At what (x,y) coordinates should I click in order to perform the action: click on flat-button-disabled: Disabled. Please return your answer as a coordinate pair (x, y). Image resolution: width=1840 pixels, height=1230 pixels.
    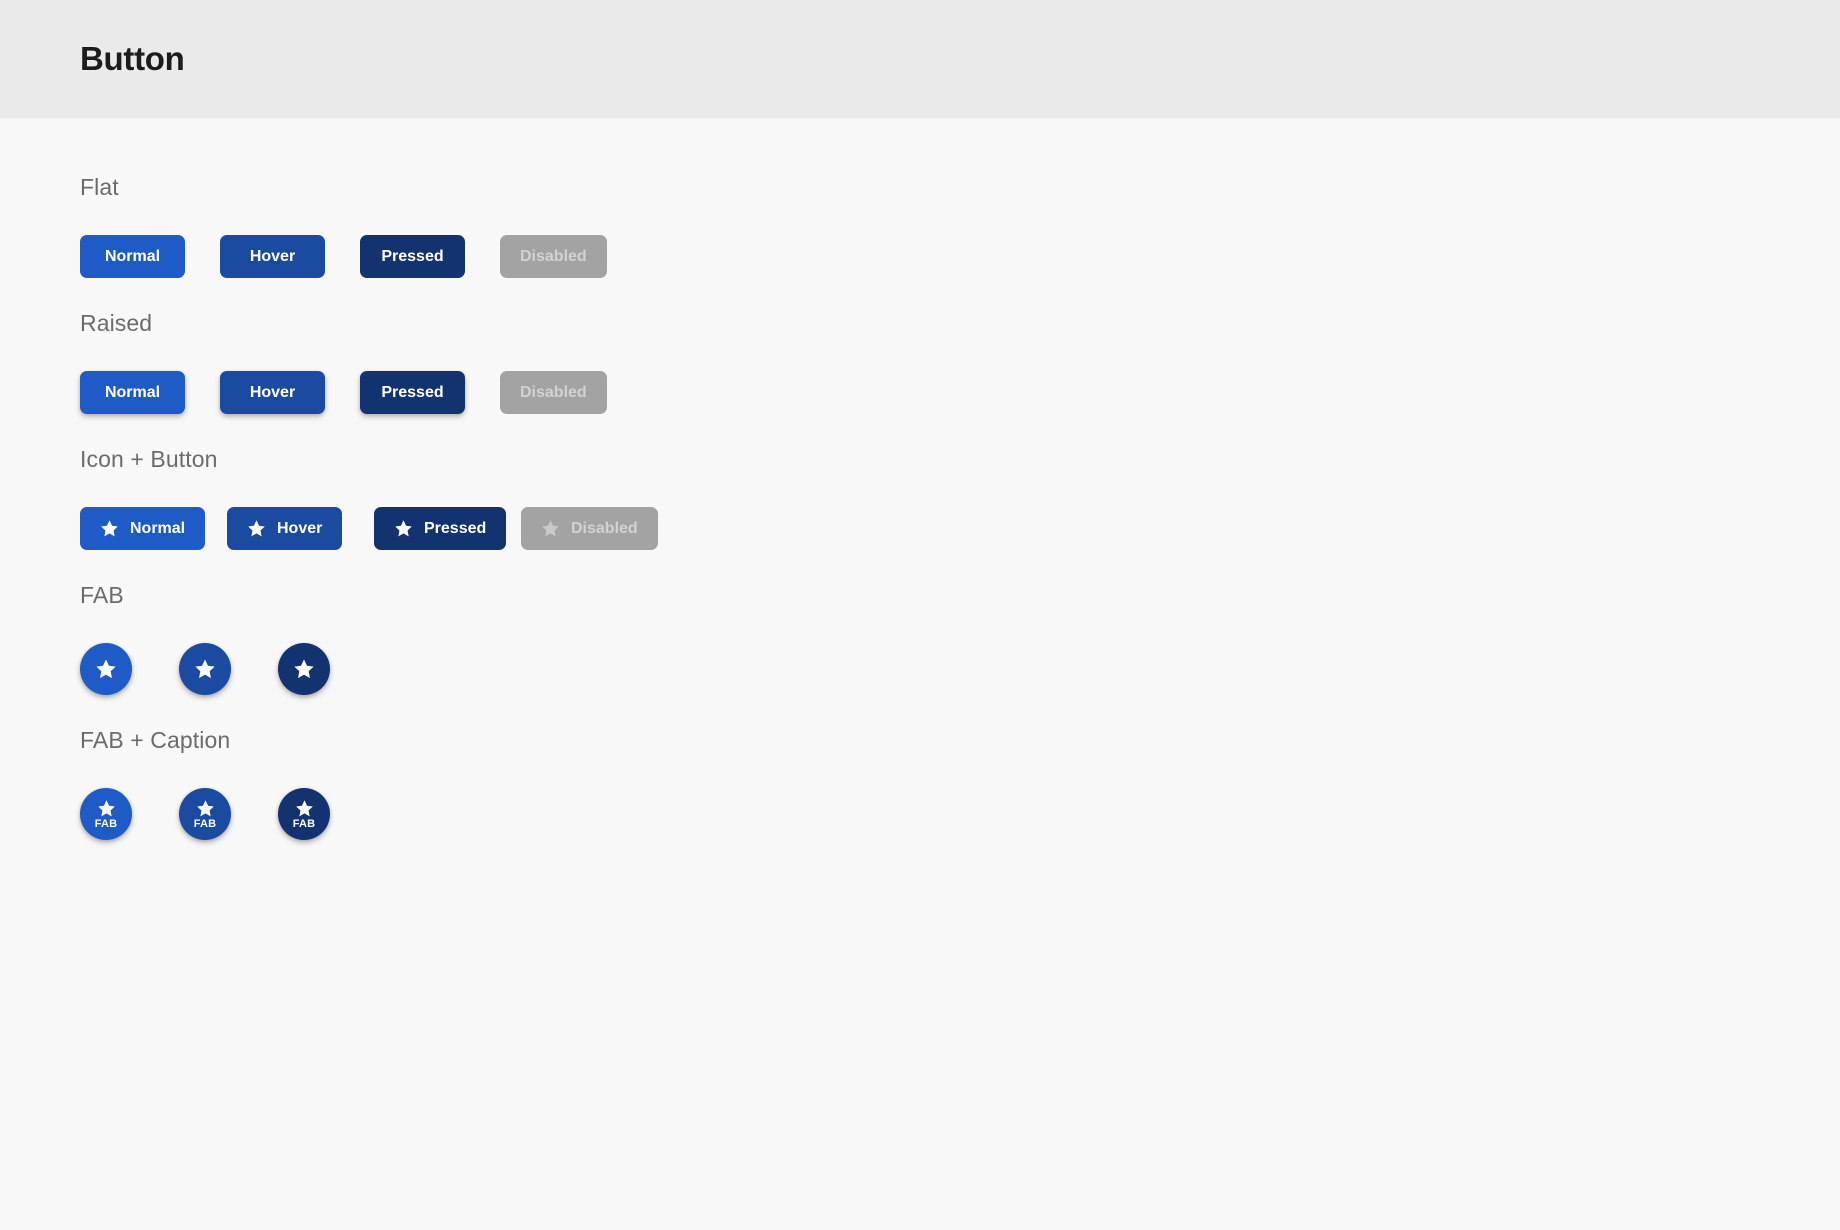
    Looking at the image, I should click on (553, 256).